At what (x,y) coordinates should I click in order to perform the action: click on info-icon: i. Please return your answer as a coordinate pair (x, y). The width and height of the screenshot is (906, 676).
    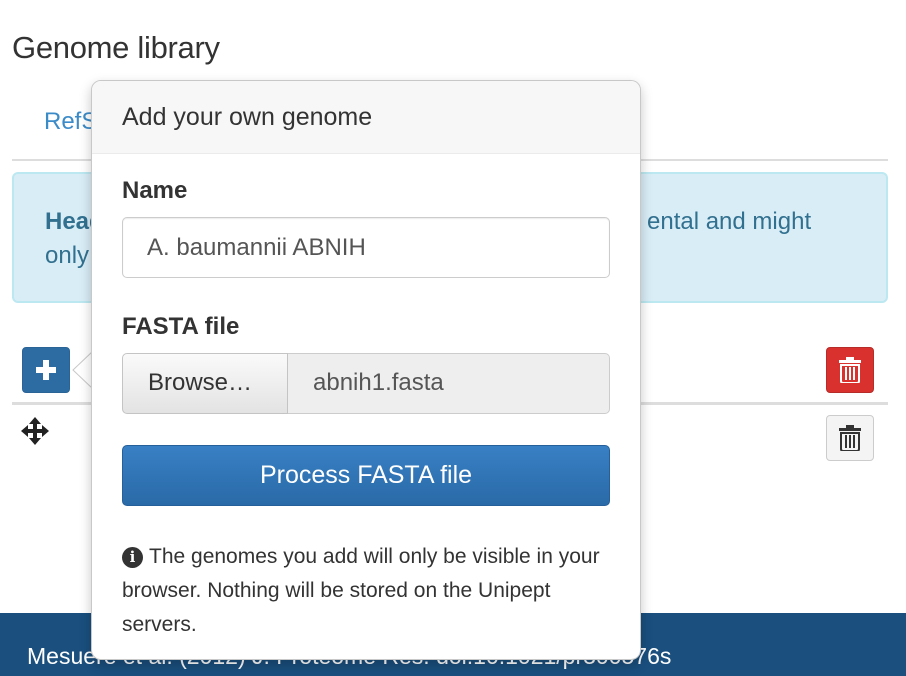
    Looking at the image, I should click on (132, 557).